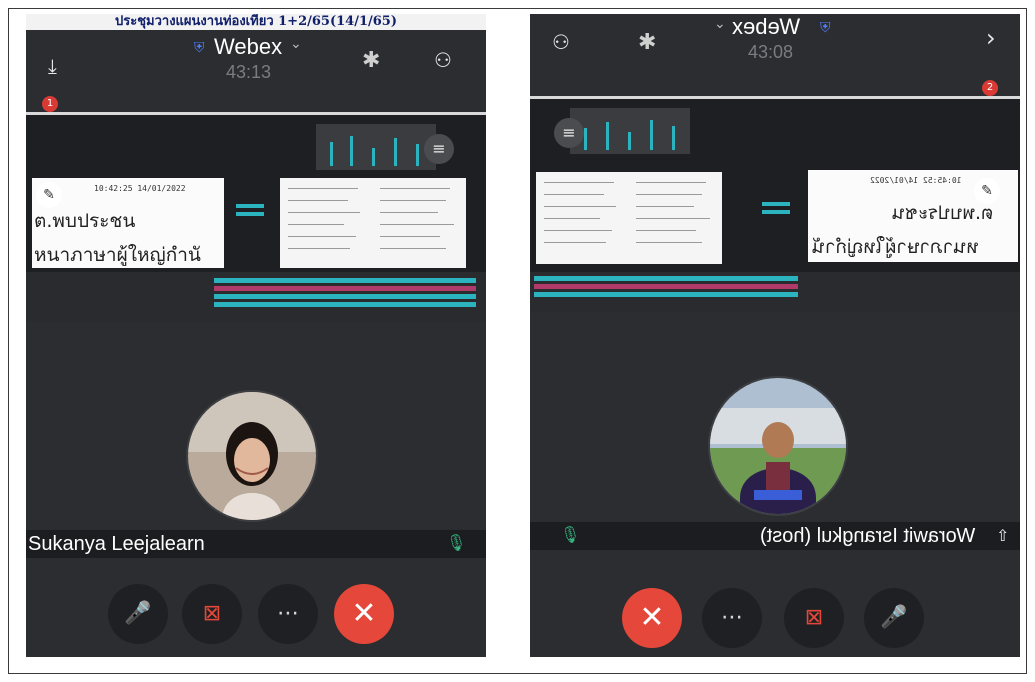 The image size is (1035, 682). I want to click on meeting-timer: 43:08, so click(771, 52).